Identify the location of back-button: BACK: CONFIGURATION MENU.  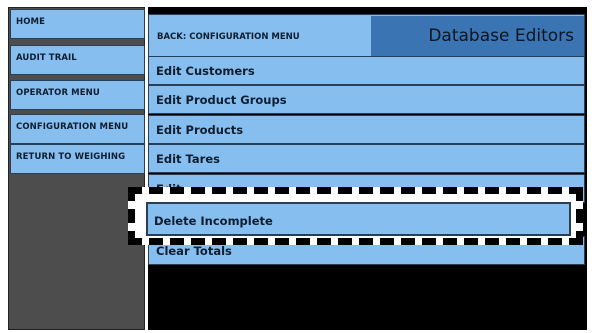
(260, 36).